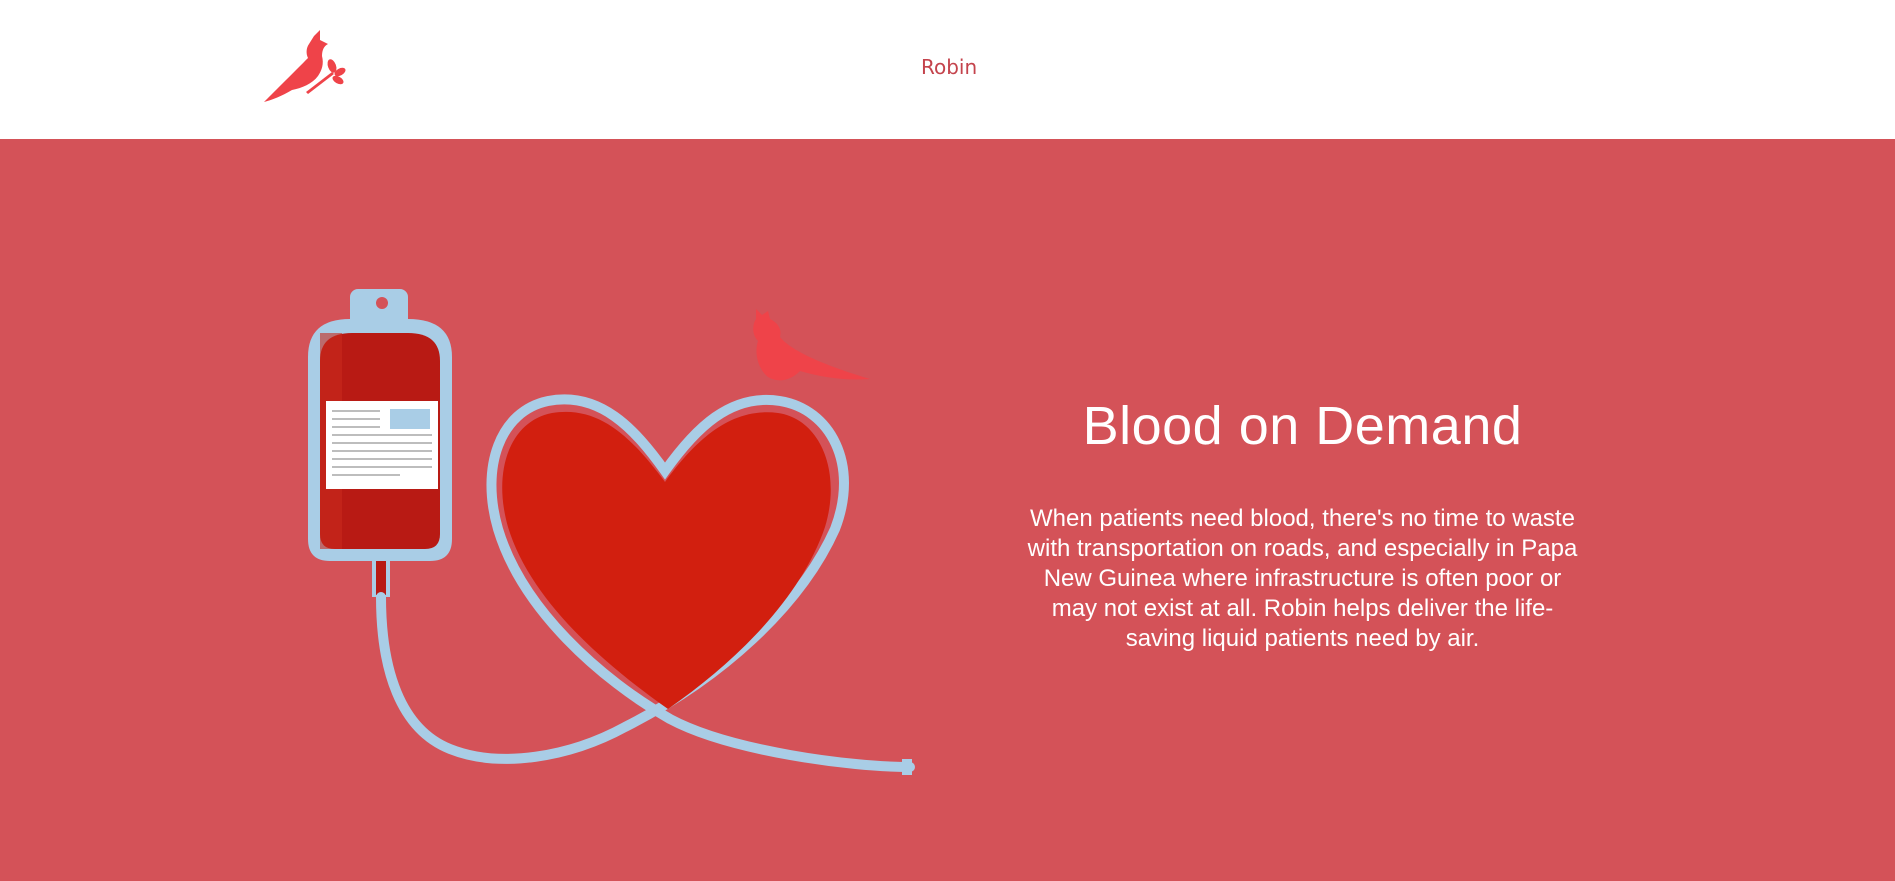  Describe the element at coordinates (811, 345) in the screenshot. I see `cardinal-bird-icon` at that location.